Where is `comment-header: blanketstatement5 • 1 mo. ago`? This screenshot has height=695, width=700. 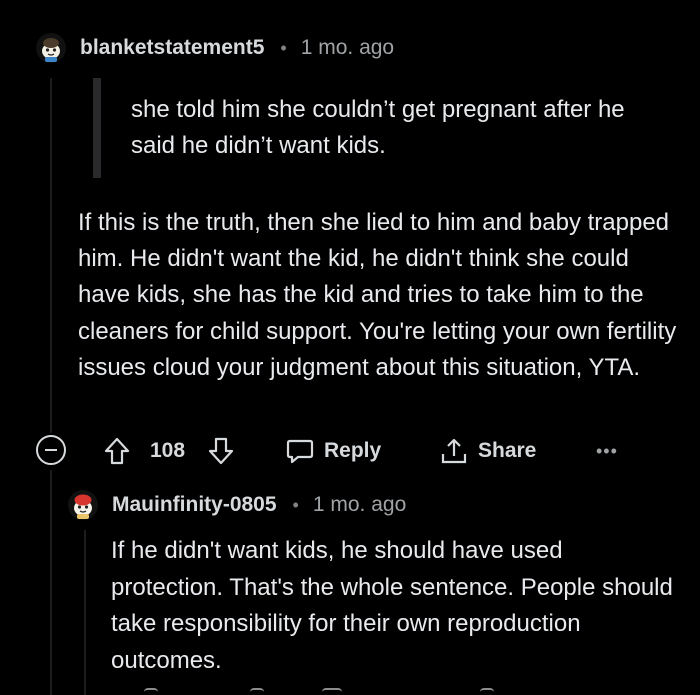
comment-header: blanketstatement5 • 1 mo. ago is located at coordinates (215, 48).